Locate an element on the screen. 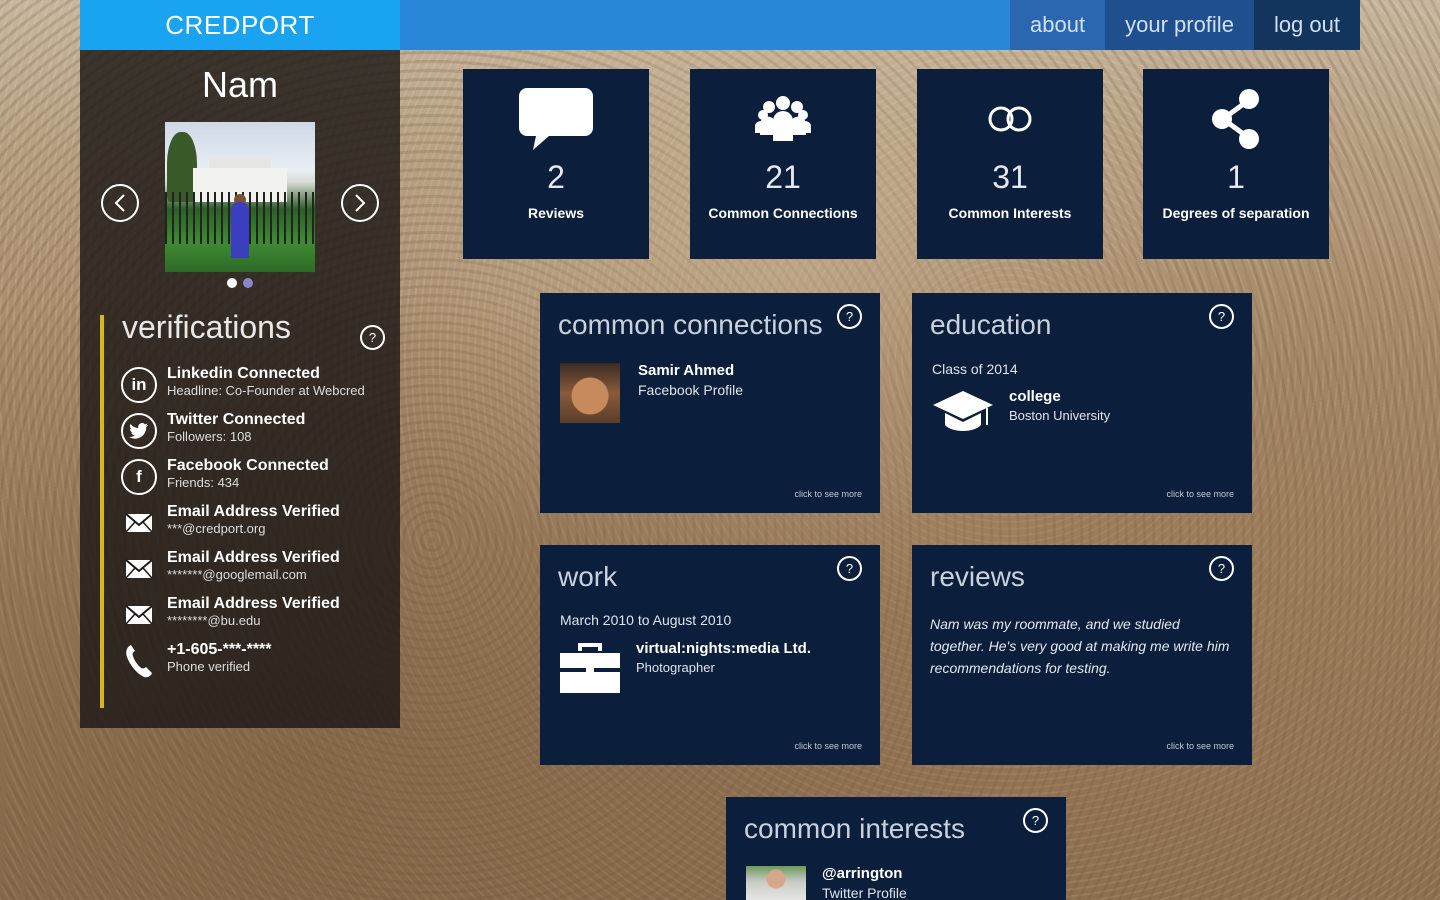 This screenshot has height=900, width=1440. verification-detail: Headline: Co-Founder at Webcred is located at coordinates (266, 390).